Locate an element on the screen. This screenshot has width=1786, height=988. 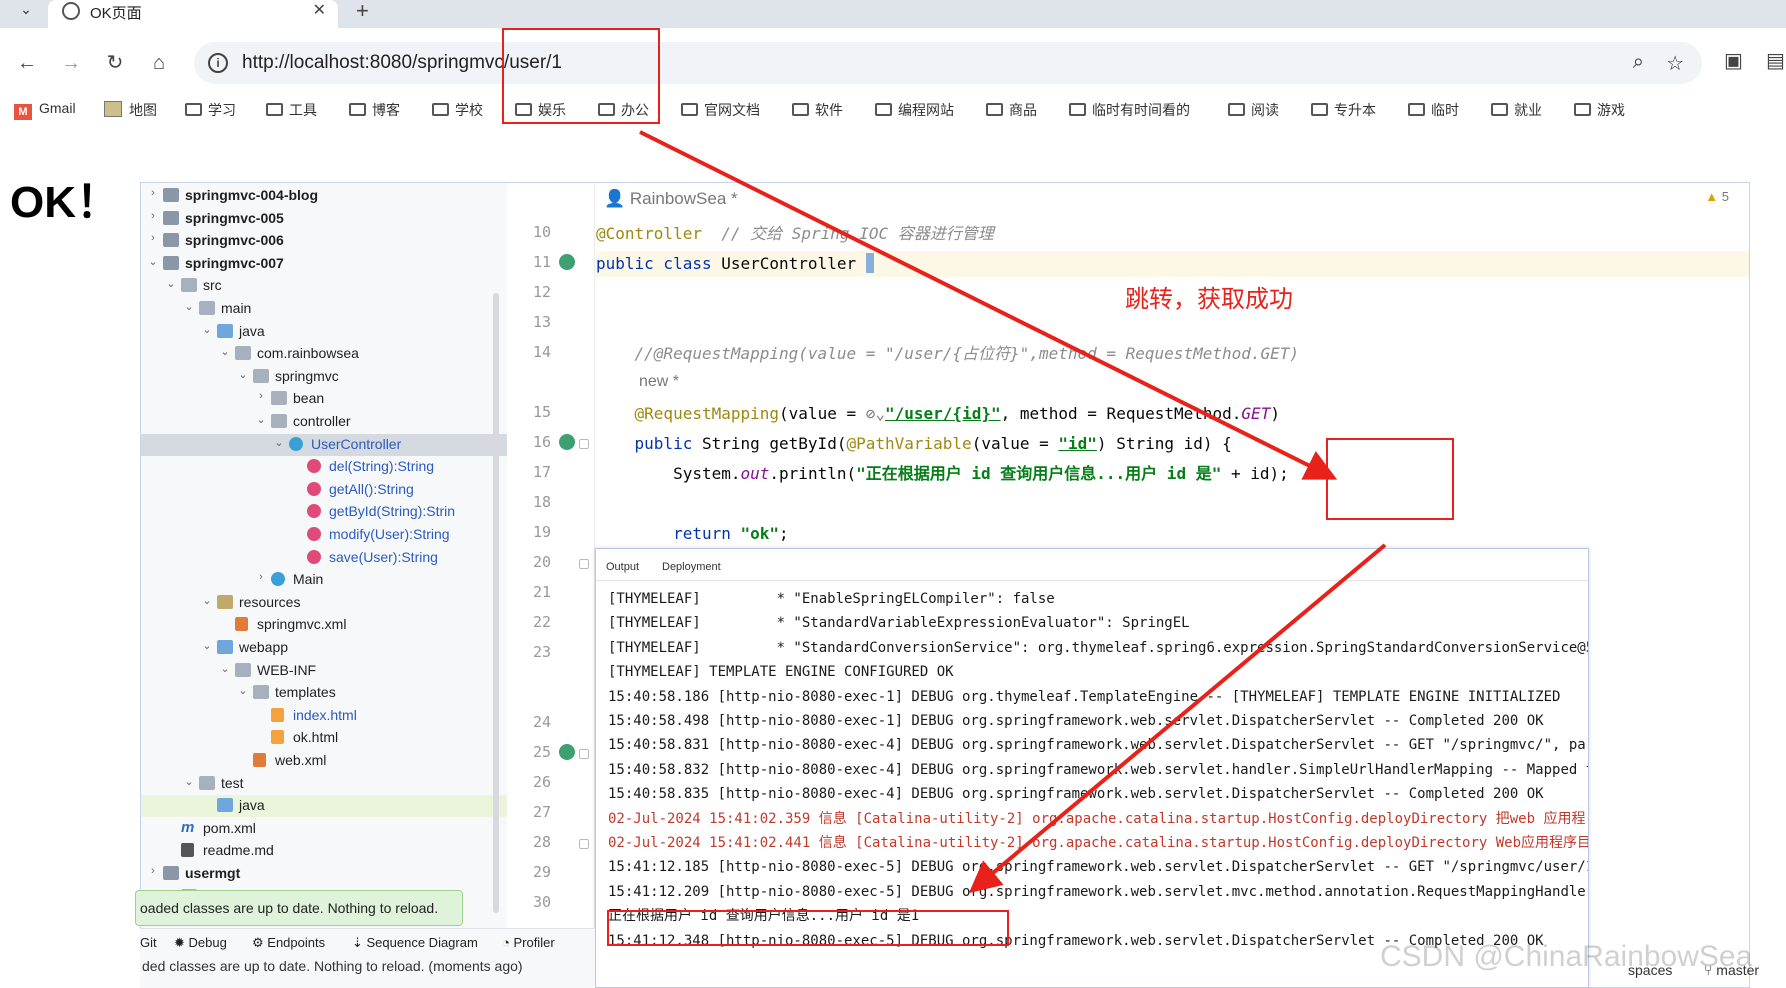
tree-item: modify(User):String is located at coordinates (324, 535).